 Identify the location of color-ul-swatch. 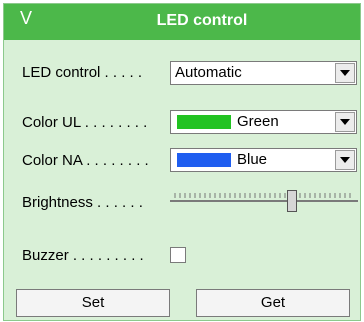
(204, 122).